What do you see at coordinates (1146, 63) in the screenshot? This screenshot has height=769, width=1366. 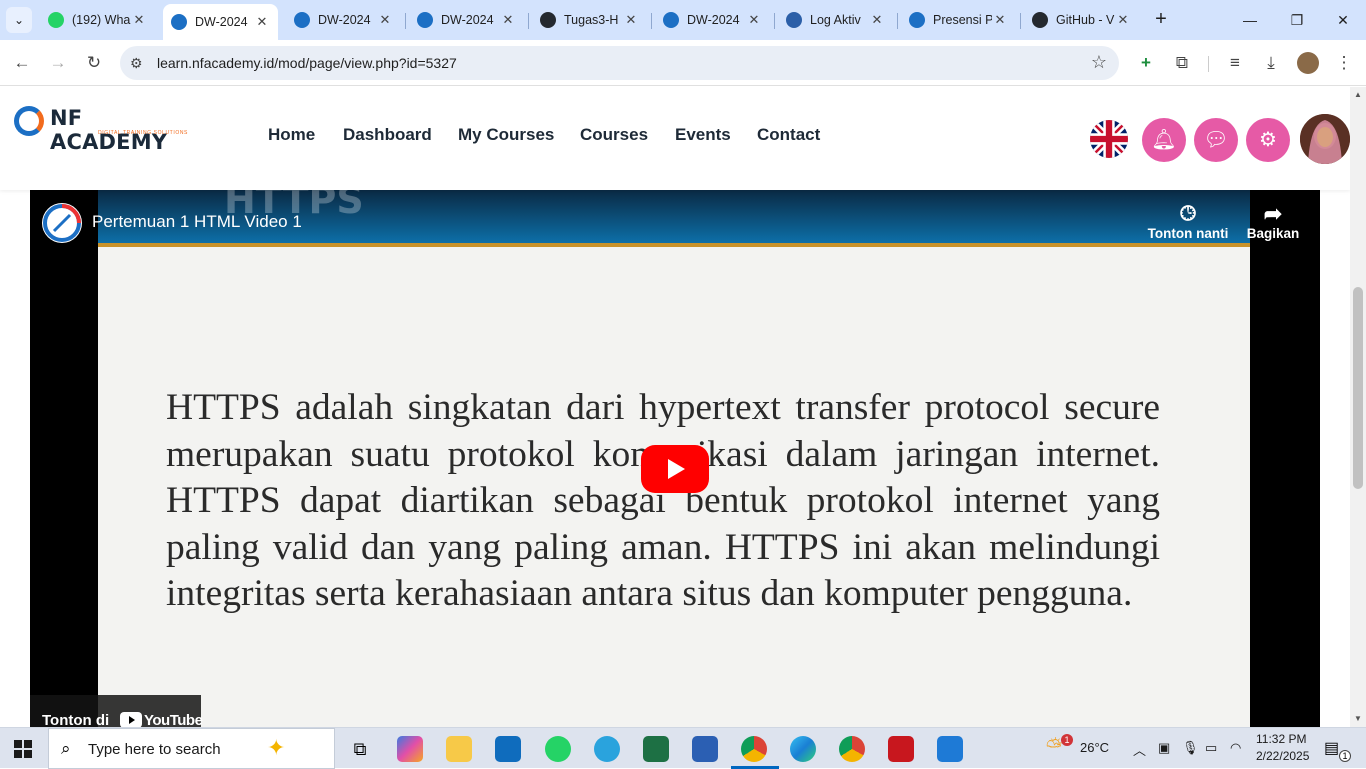 I see `extension-add-icon: +` at bounding box center [1146, 63].